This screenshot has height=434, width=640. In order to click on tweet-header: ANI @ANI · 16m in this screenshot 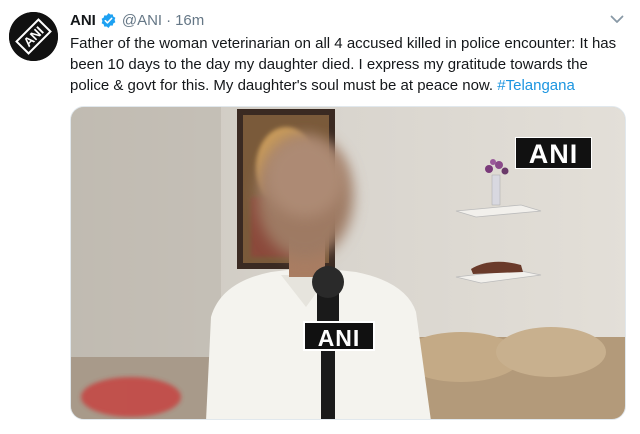, I will do `click(137, 20)`.